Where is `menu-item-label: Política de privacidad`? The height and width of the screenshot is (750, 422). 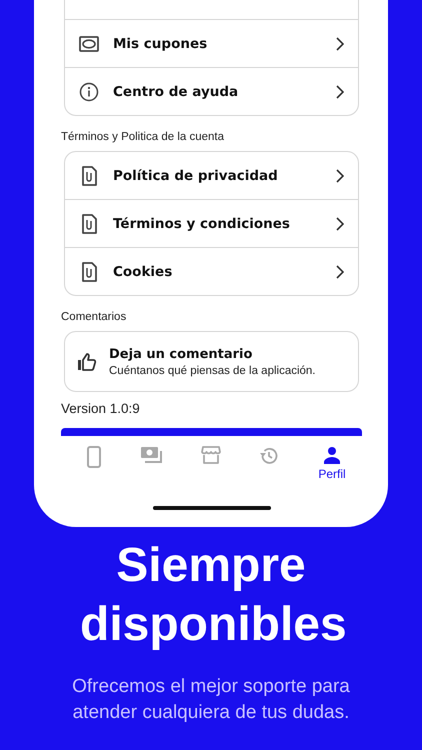 menu-item-label: Política de privacidad is located at coordinates (196, 176).